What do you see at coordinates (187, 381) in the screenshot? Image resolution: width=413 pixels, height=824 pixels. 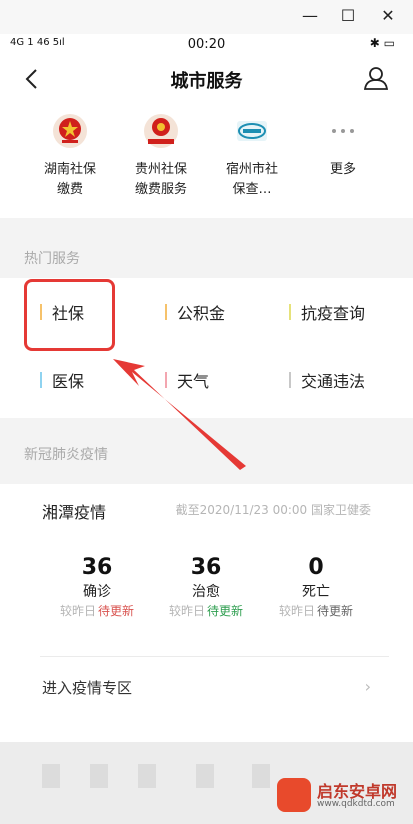 I see `service-weather: 天气` at bounding box center [187, 381].